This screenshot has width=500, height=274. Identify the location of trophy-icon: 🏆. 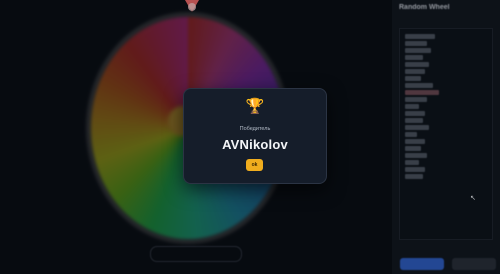
(255, 106).